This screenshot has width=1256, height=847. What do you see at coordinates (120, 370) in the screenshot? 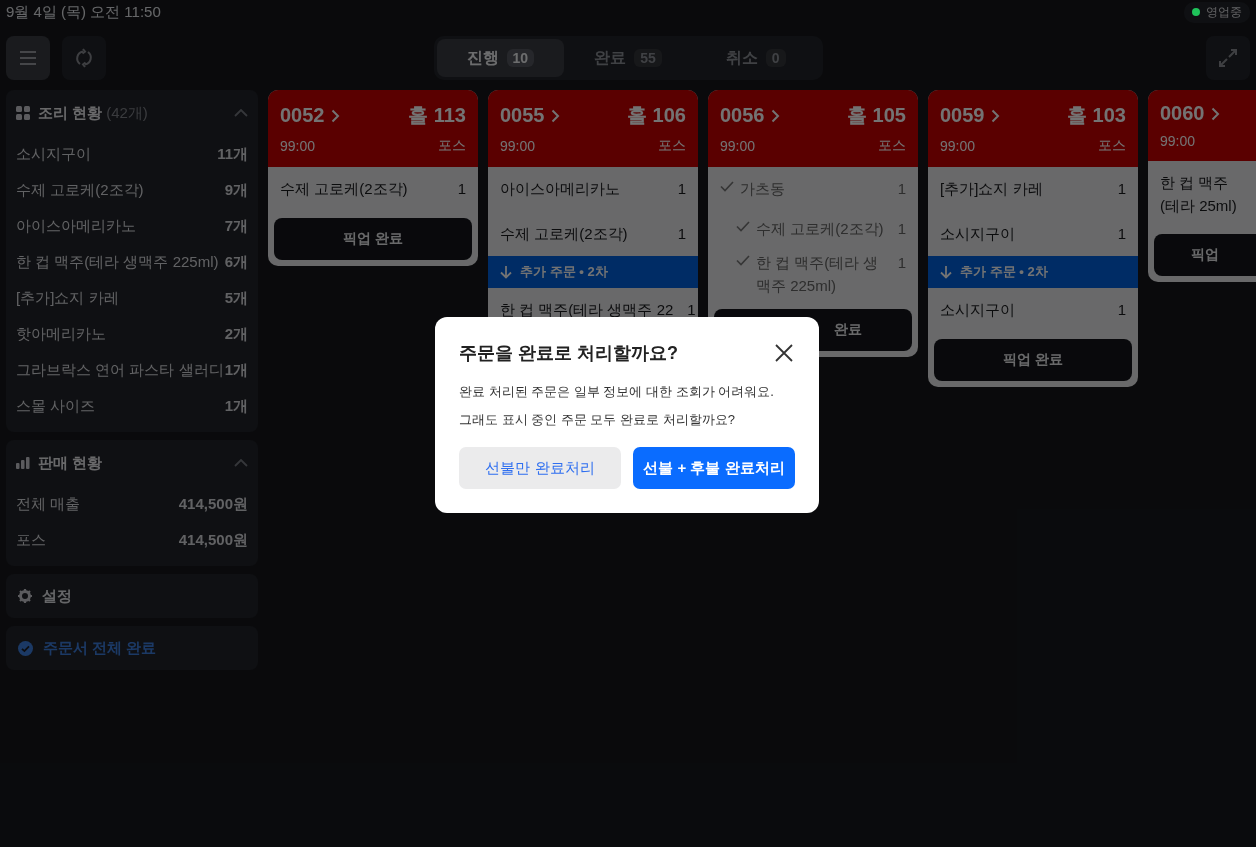
I see `menu-item-name: 그라브락스 연어 파스타 샐러디` at bounding box center [120, 370].